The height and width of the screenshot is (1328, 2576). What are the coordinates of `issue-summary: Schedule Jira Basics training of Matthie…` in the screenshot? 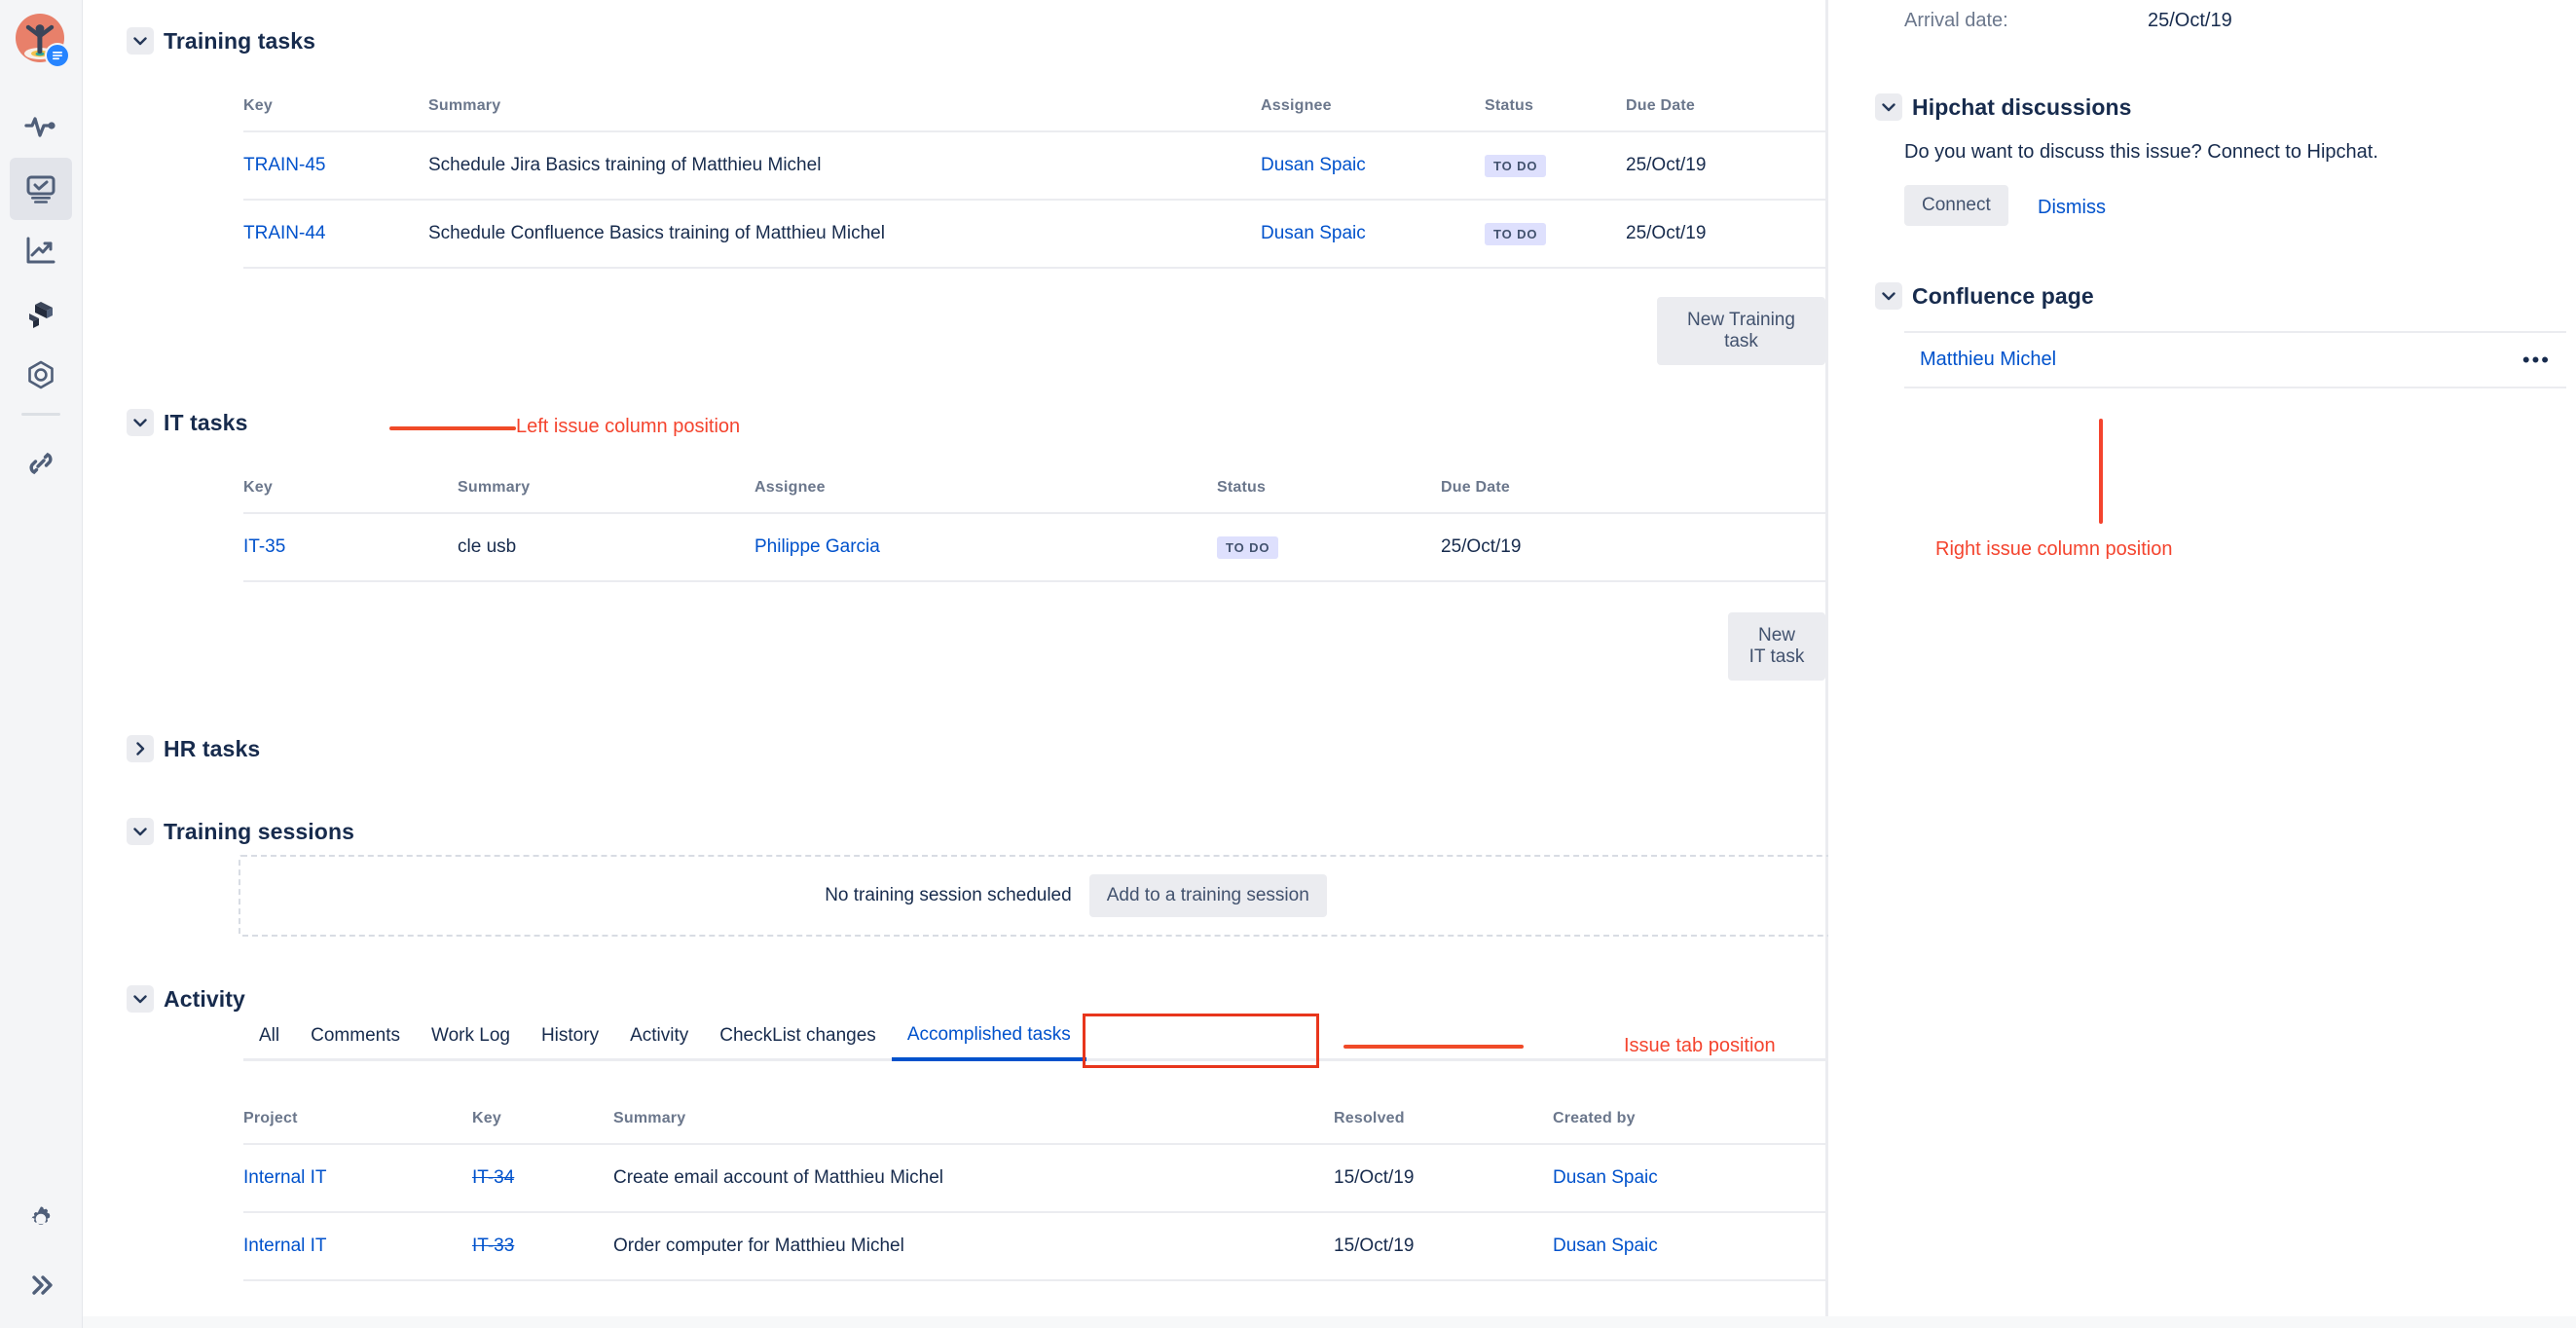 It's located at (625, 165).